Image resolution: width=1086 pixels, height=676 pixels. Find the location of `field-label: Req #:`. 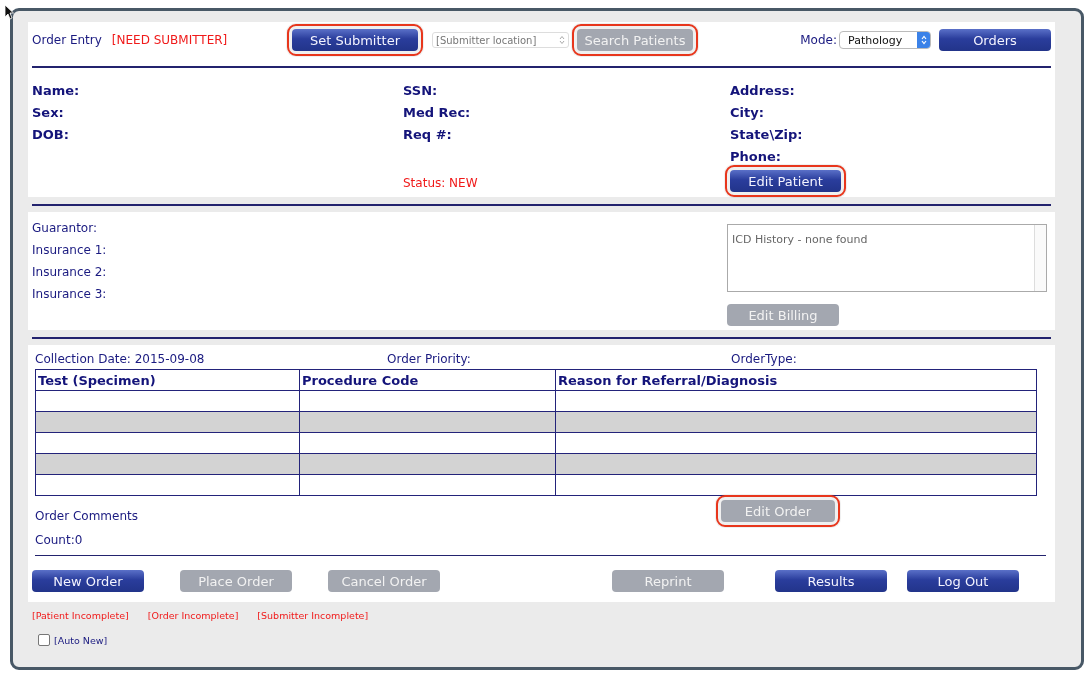

field-label: Req #: is located at coordinates (428, 135).